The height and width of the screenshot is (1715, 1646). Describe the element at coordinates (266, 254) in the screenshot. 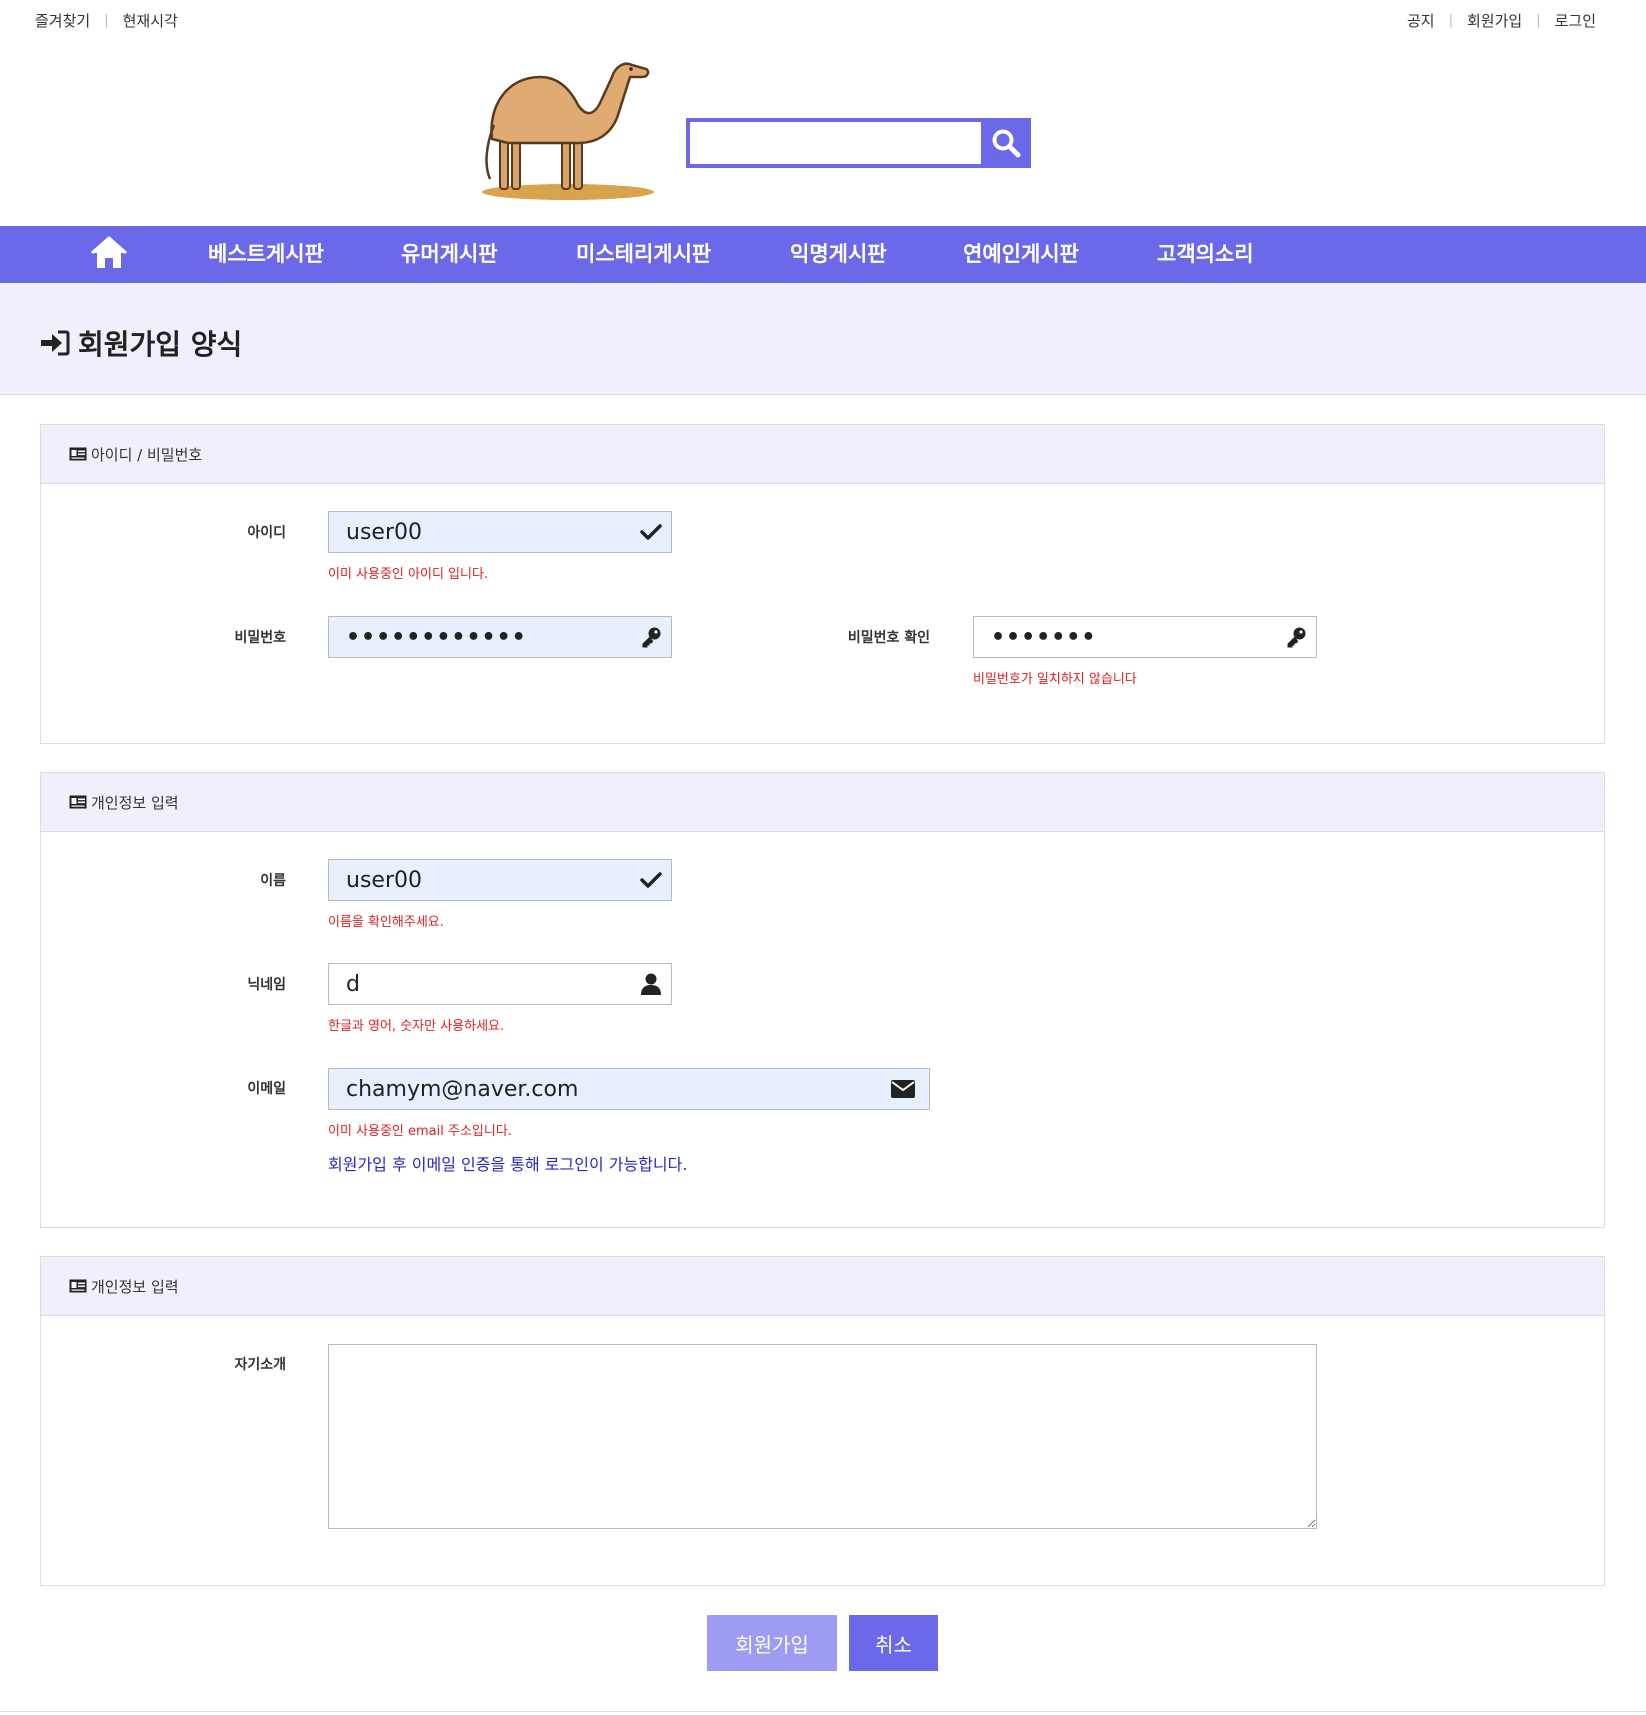

I see `nav-item-best: 베스트게시판` at that location.